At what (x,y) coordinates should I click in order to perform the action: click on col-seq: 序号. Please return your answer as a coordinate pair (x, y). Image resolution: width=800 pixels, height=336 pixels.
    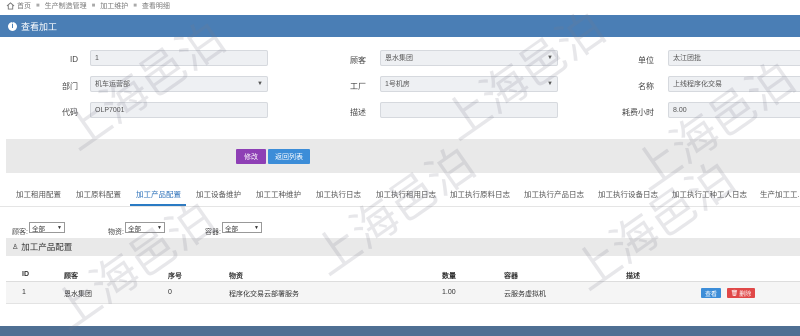
    Looking at the image, I should click on (175, 276).